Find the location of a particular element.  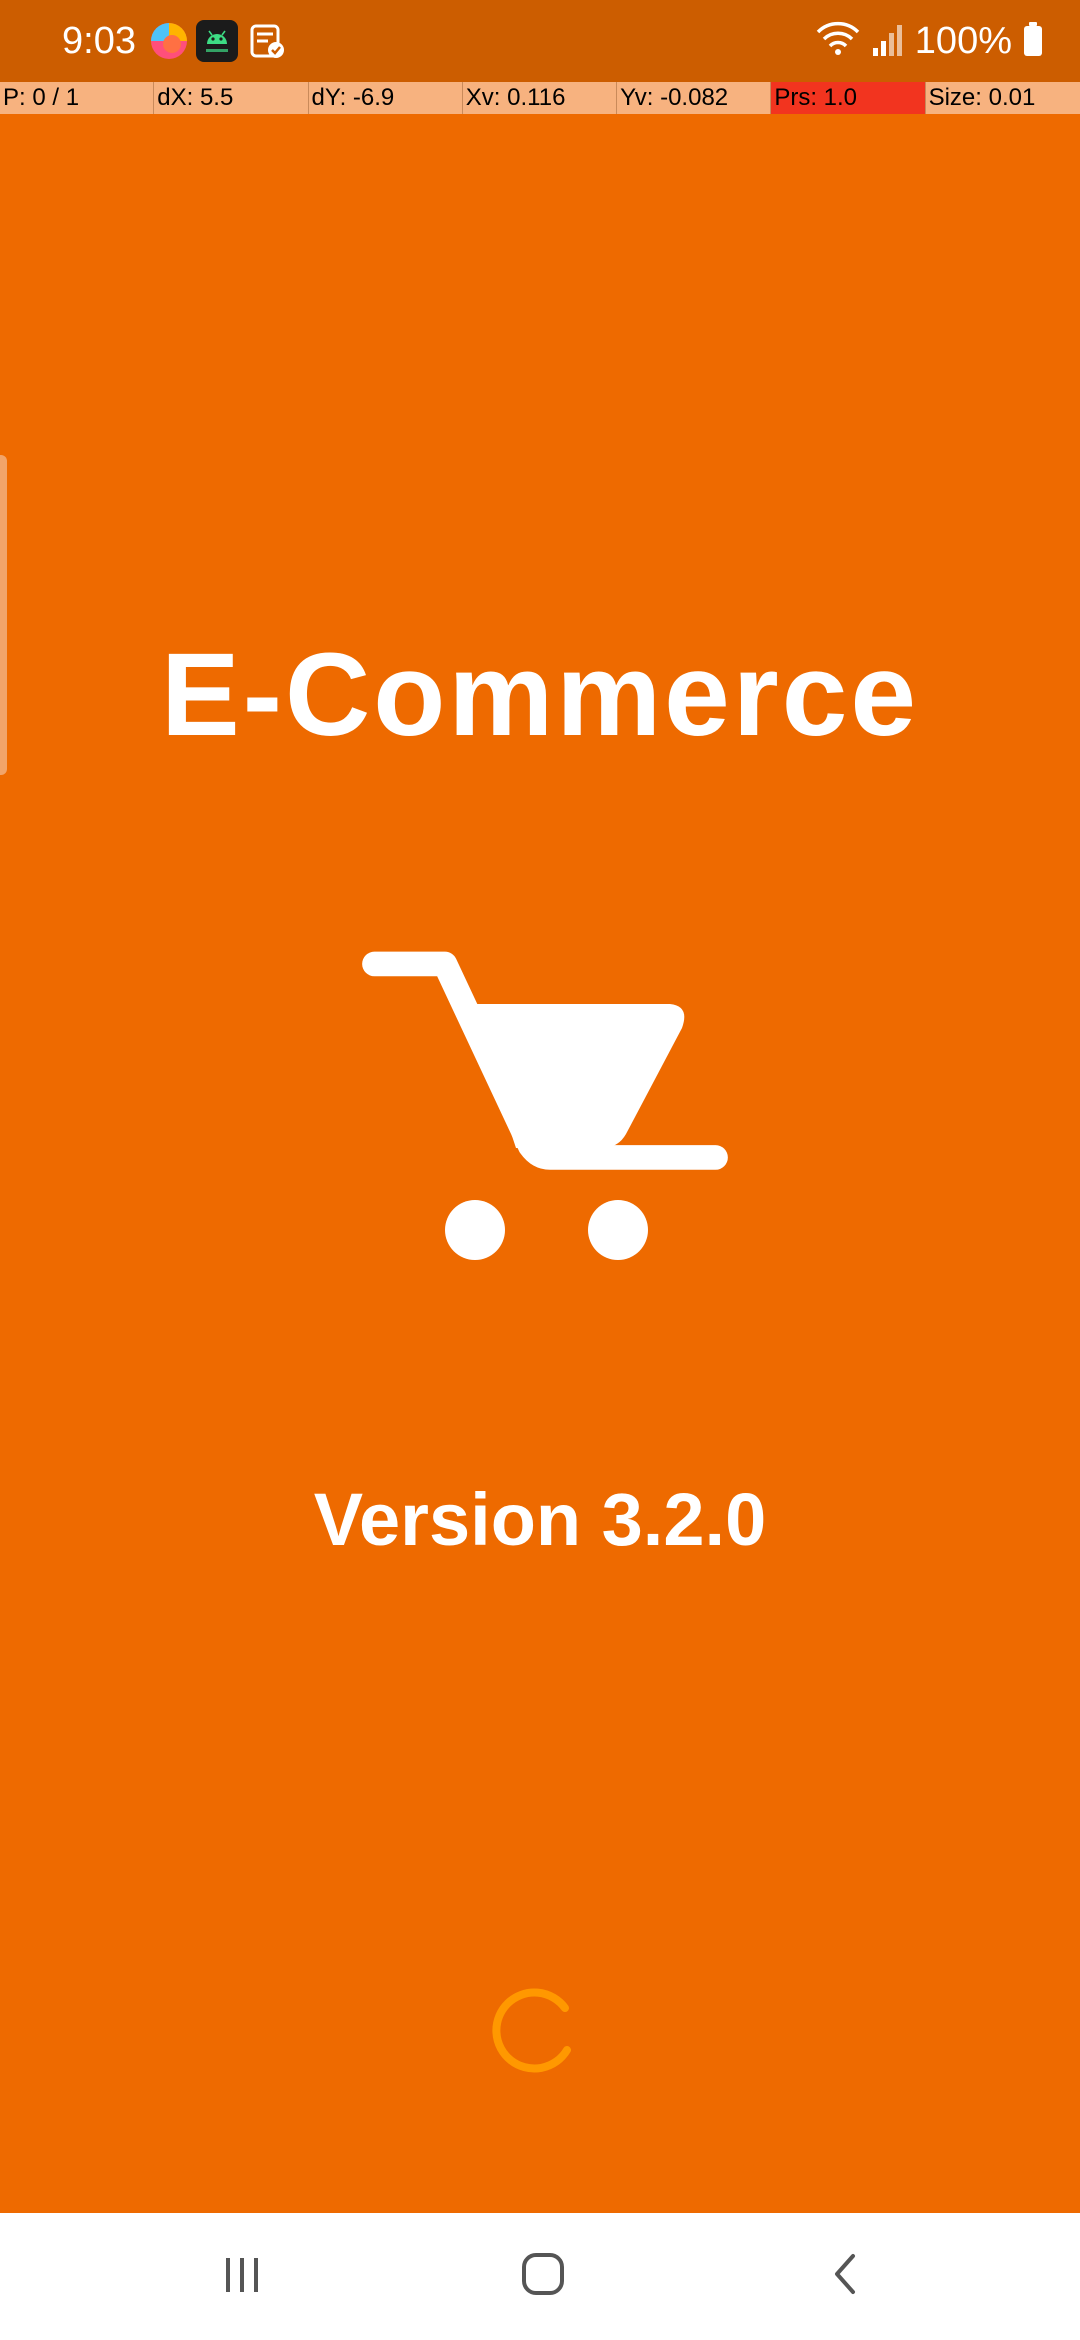

app-title: E-Commerce is located at coordinates (540, 695).